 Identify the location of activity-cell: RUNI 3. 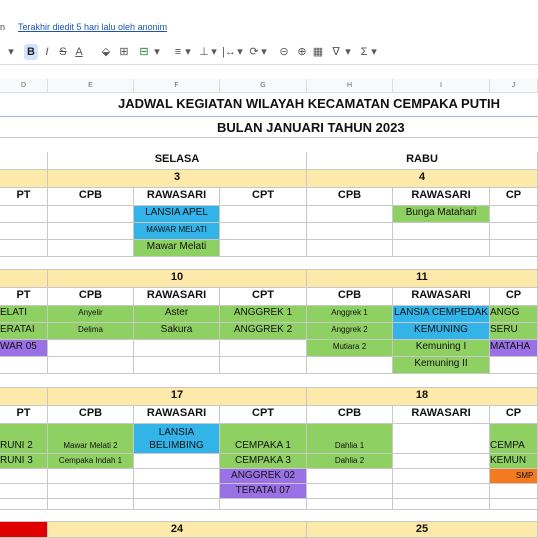
(24, 461).